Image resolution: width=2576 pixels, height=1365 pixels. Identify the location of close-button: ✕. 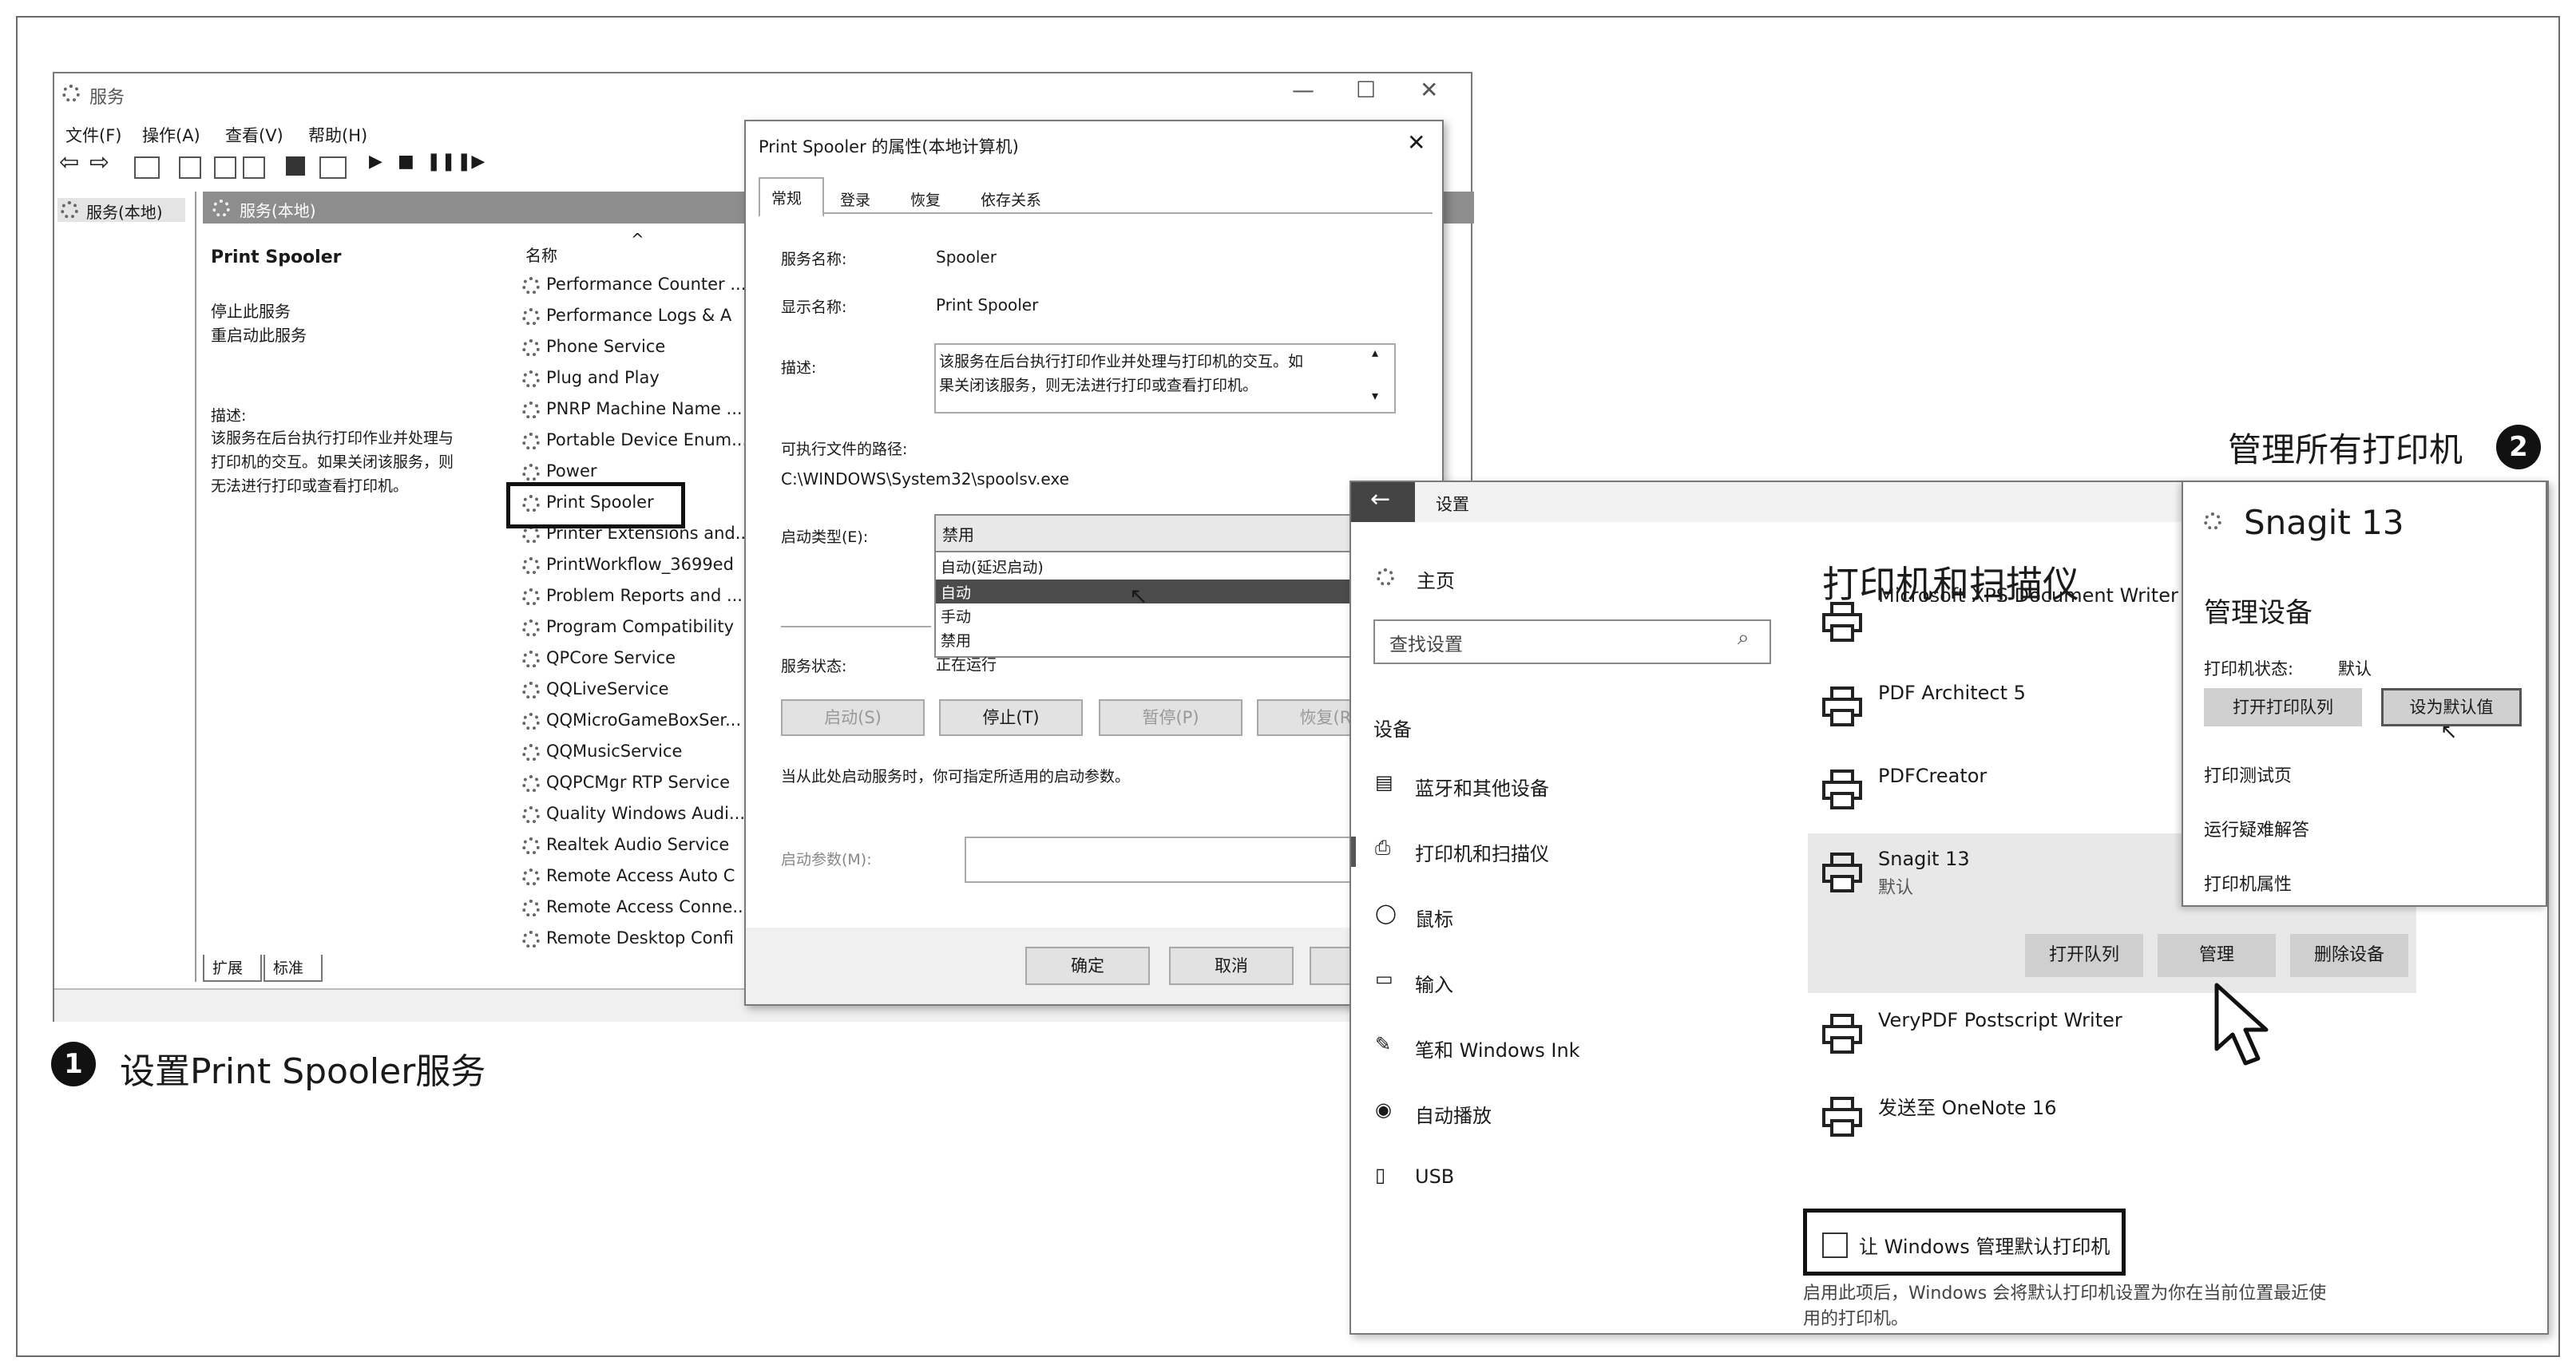
(1429, 90).